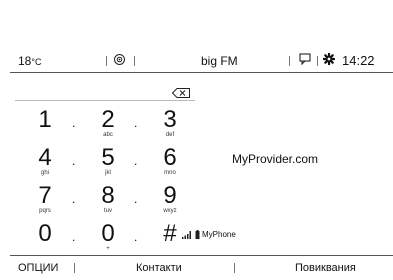  I want to click on key-8: 8 tuv, so click(108, 199).